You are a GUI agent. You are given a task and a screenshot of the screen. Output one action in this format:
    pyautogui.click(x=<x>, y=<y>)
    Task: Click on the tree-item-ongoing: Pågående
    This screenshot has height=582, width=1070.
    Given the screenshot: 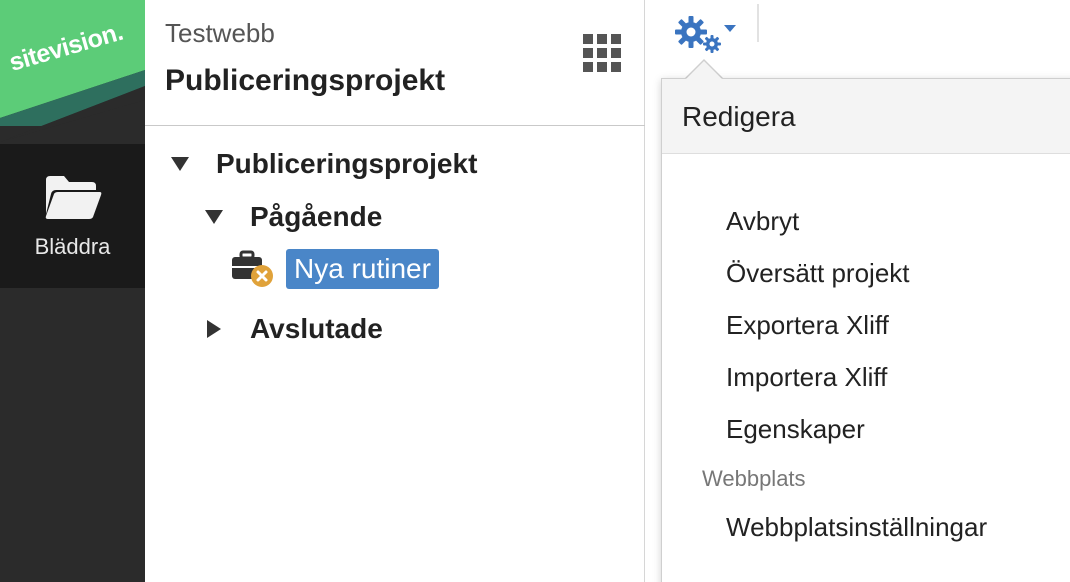 What is the action you would take?
    pyautogui.click(x=293, y=217)
    